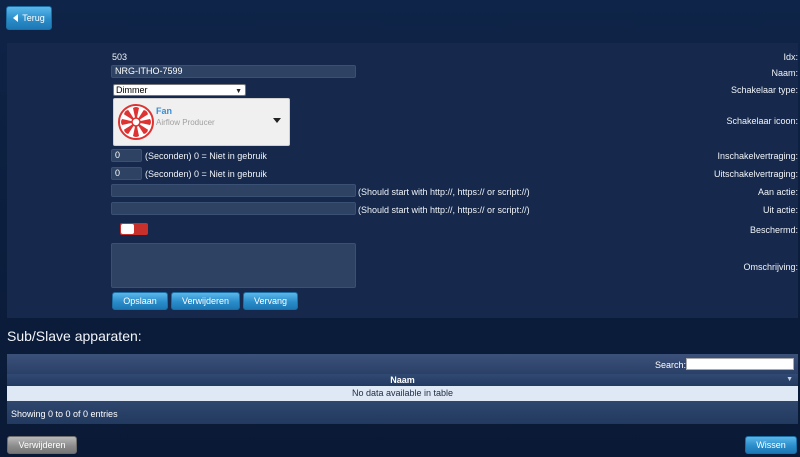 This screenshot has height=457, width=800. I want to click on off-delay-hint: (Seconden) 0 = Niet in gebruik, so click(206, 174).